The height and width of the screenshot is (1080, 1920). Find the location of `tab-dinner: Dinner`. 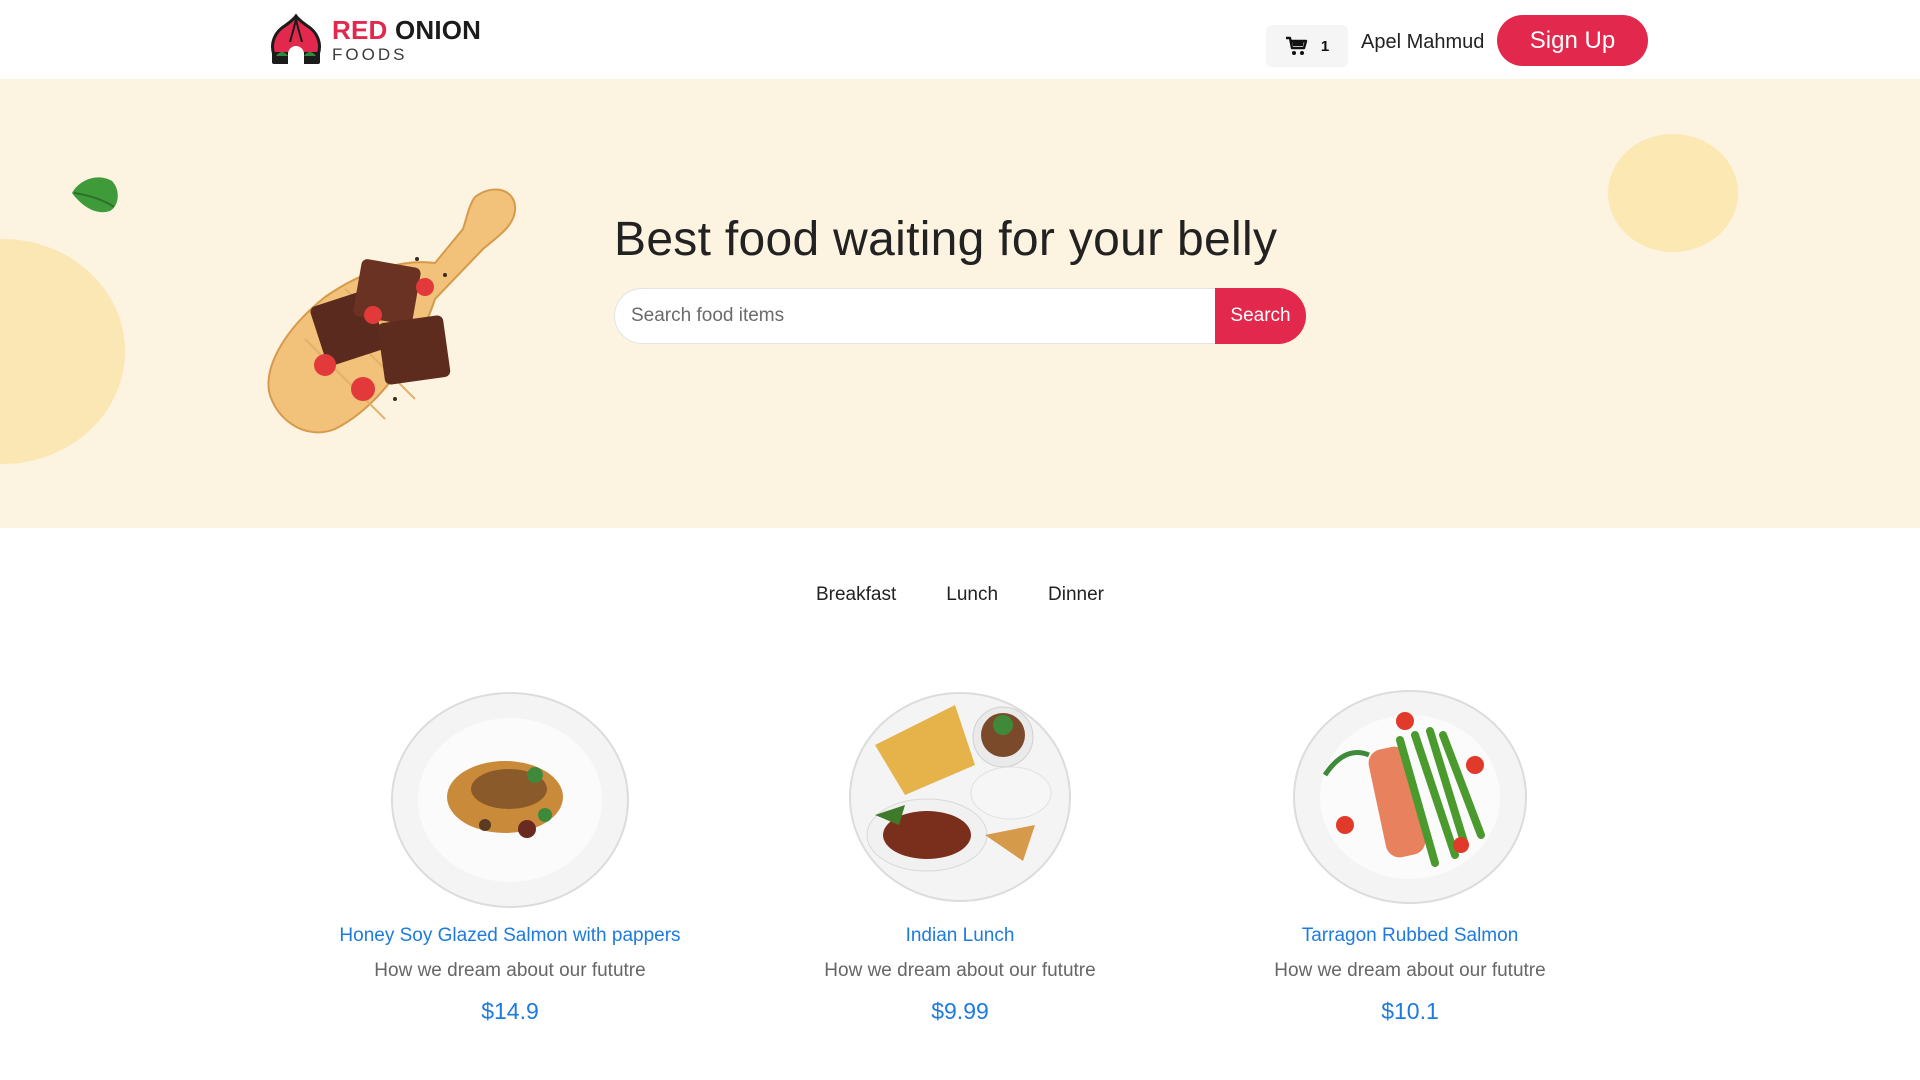

tab-dinner: Dinner is located at coordinates (1076, 595).